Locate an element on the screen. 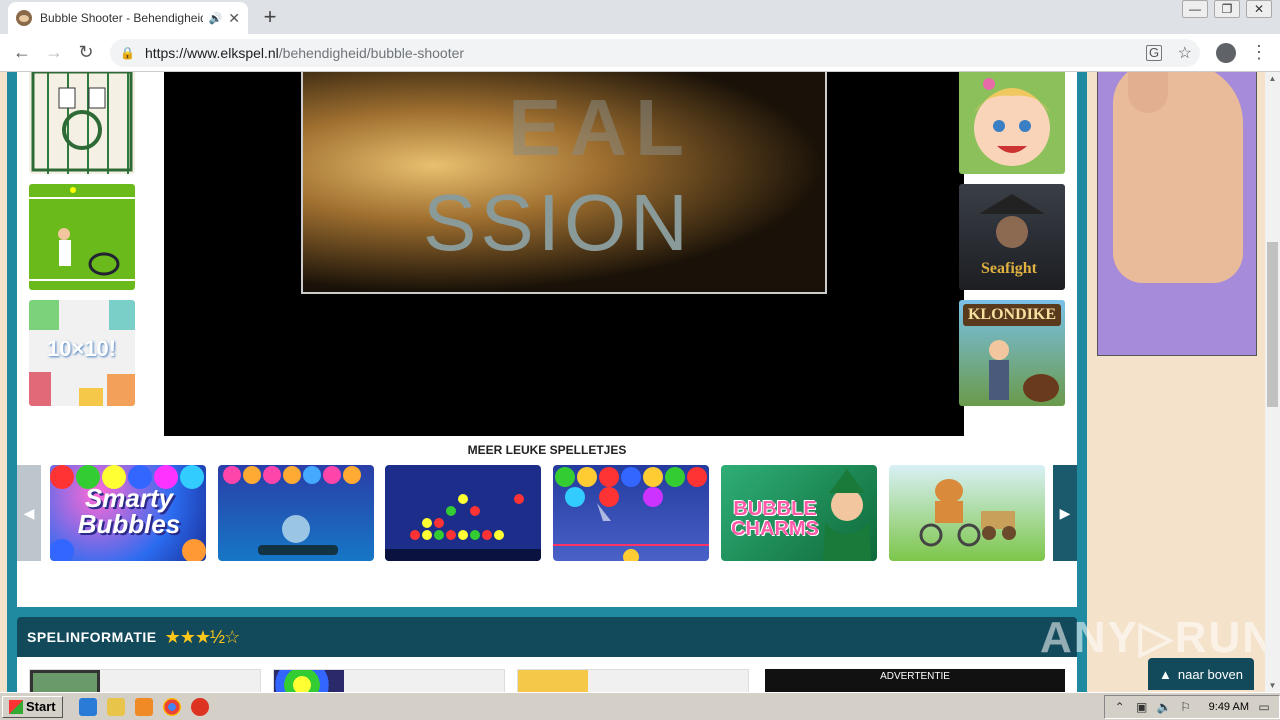  seafight-label: Seafight is located at coordinates (1009, 268).